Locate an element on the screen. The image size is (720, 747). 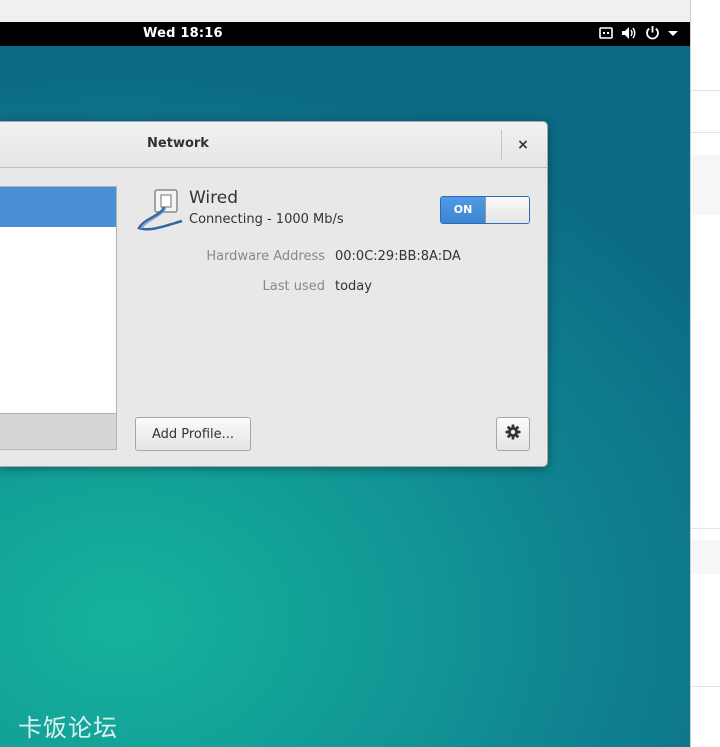
close-button: × is located at coordinates (523, 145).